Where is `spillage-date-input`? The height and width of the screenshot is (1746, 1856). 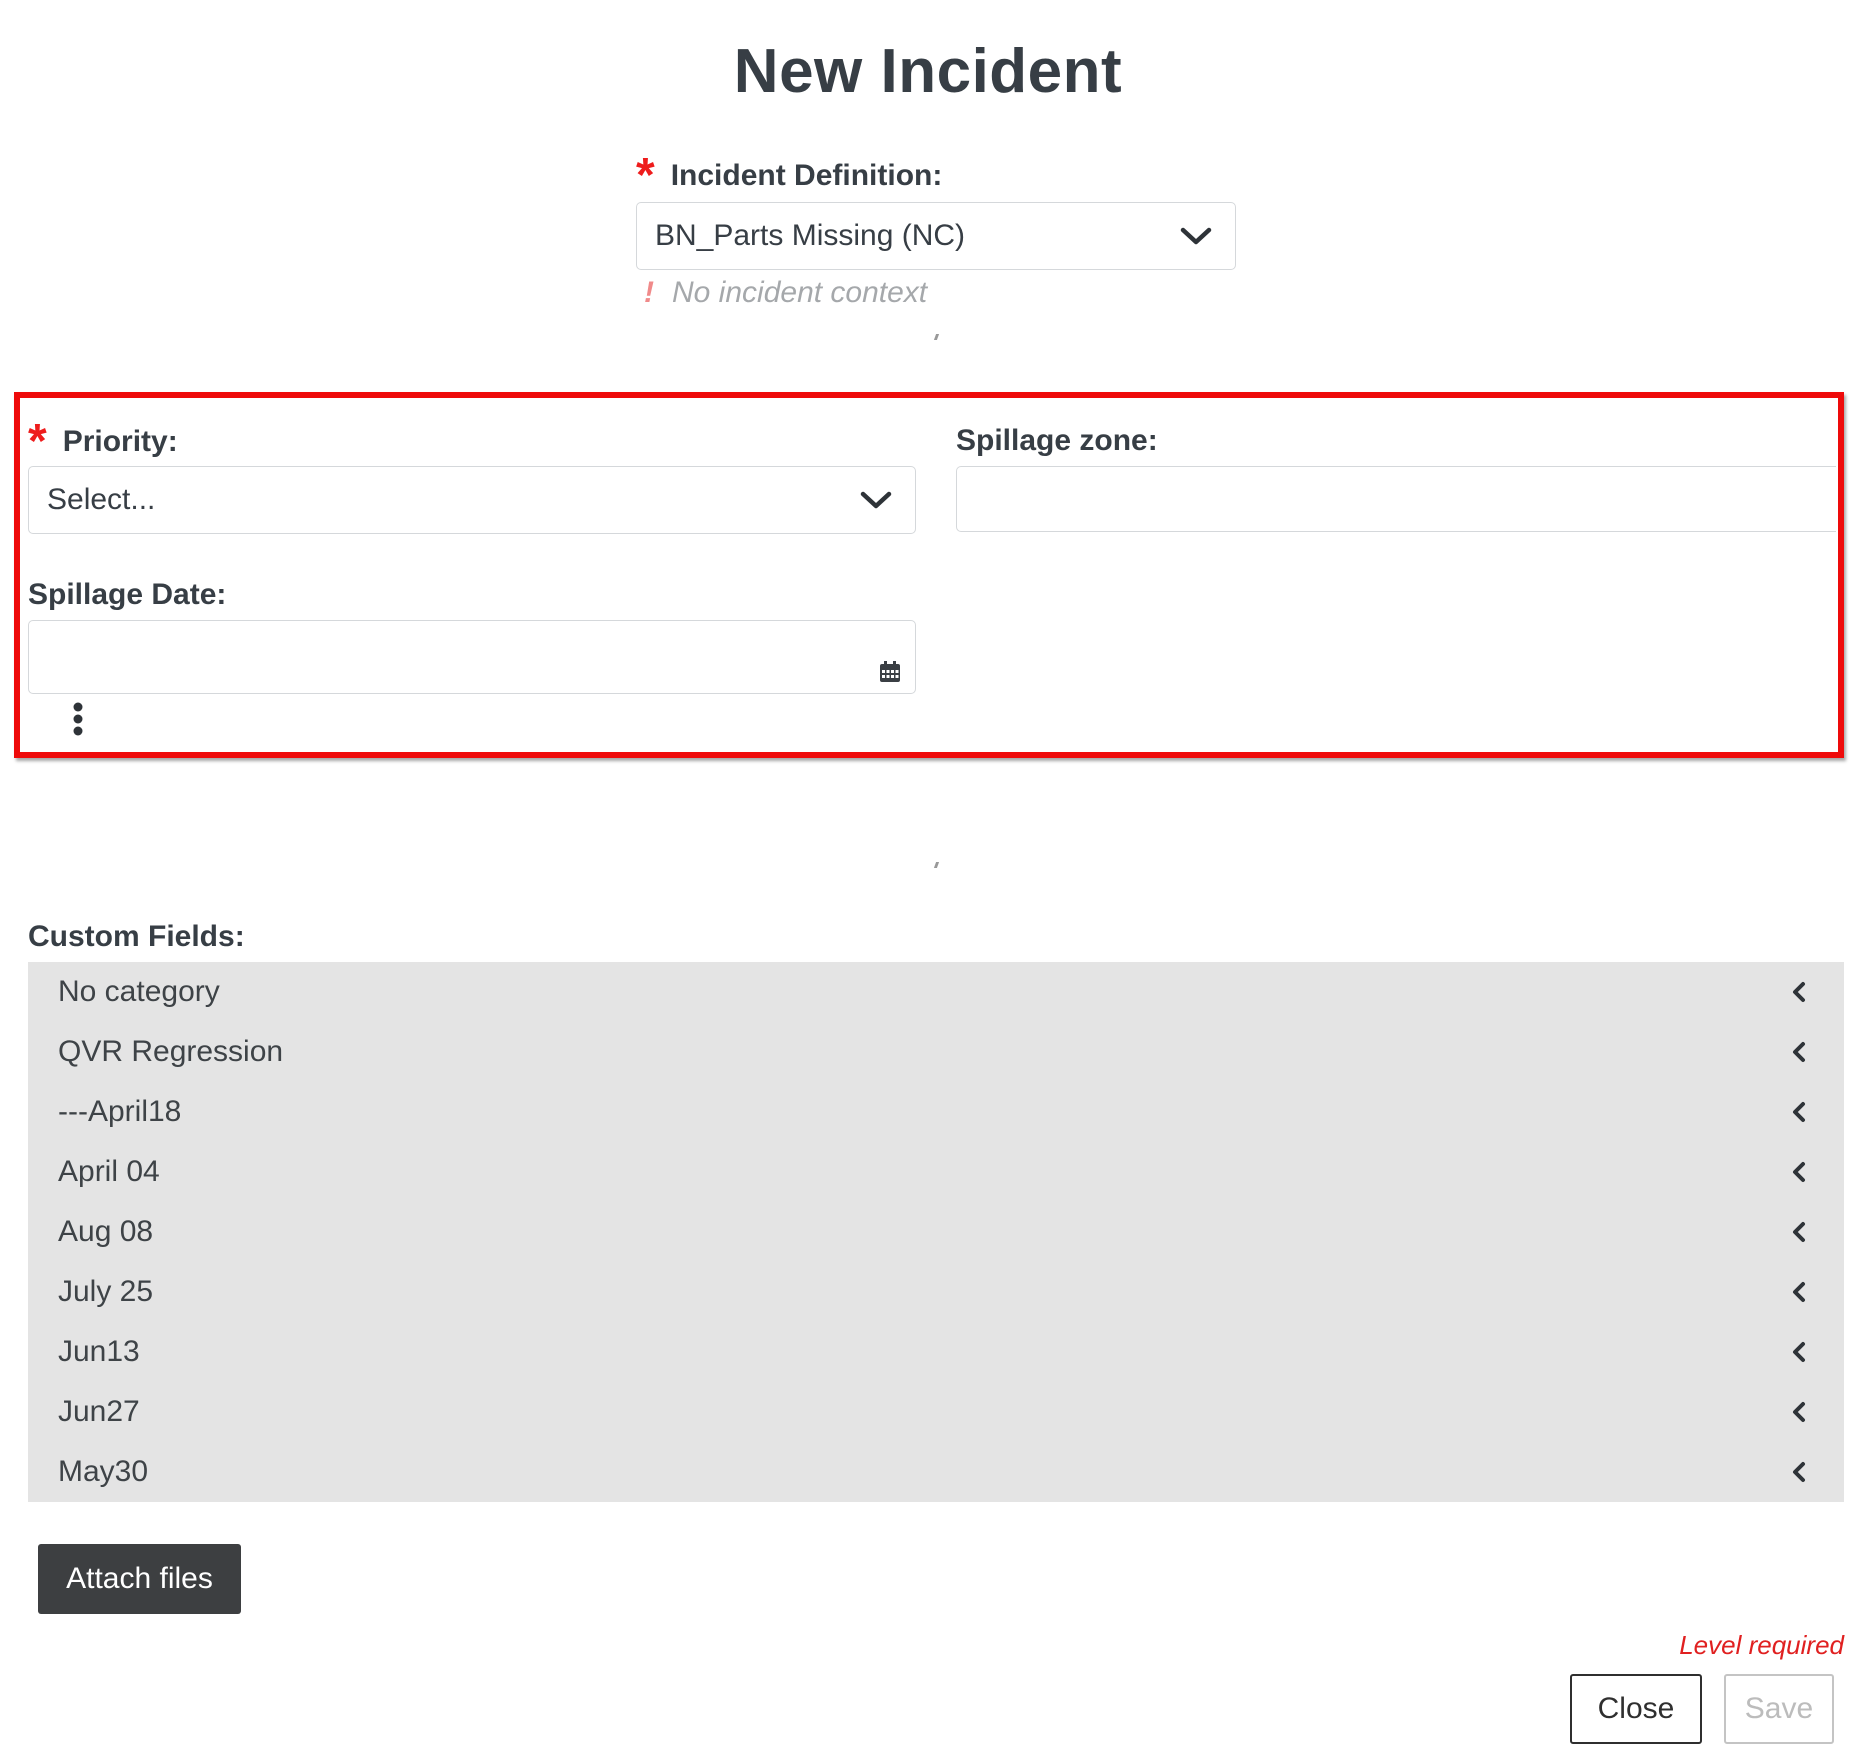 spillage-date-input is located at coordinates (472, 657).